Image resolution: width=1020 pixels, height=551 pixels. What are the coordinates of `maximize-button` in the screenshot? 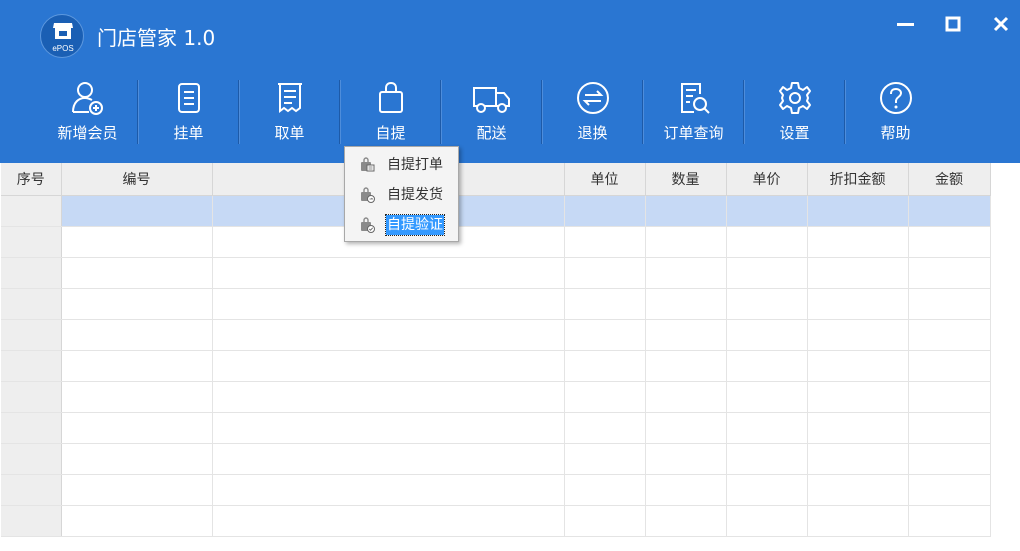 It's located at (953, 24).